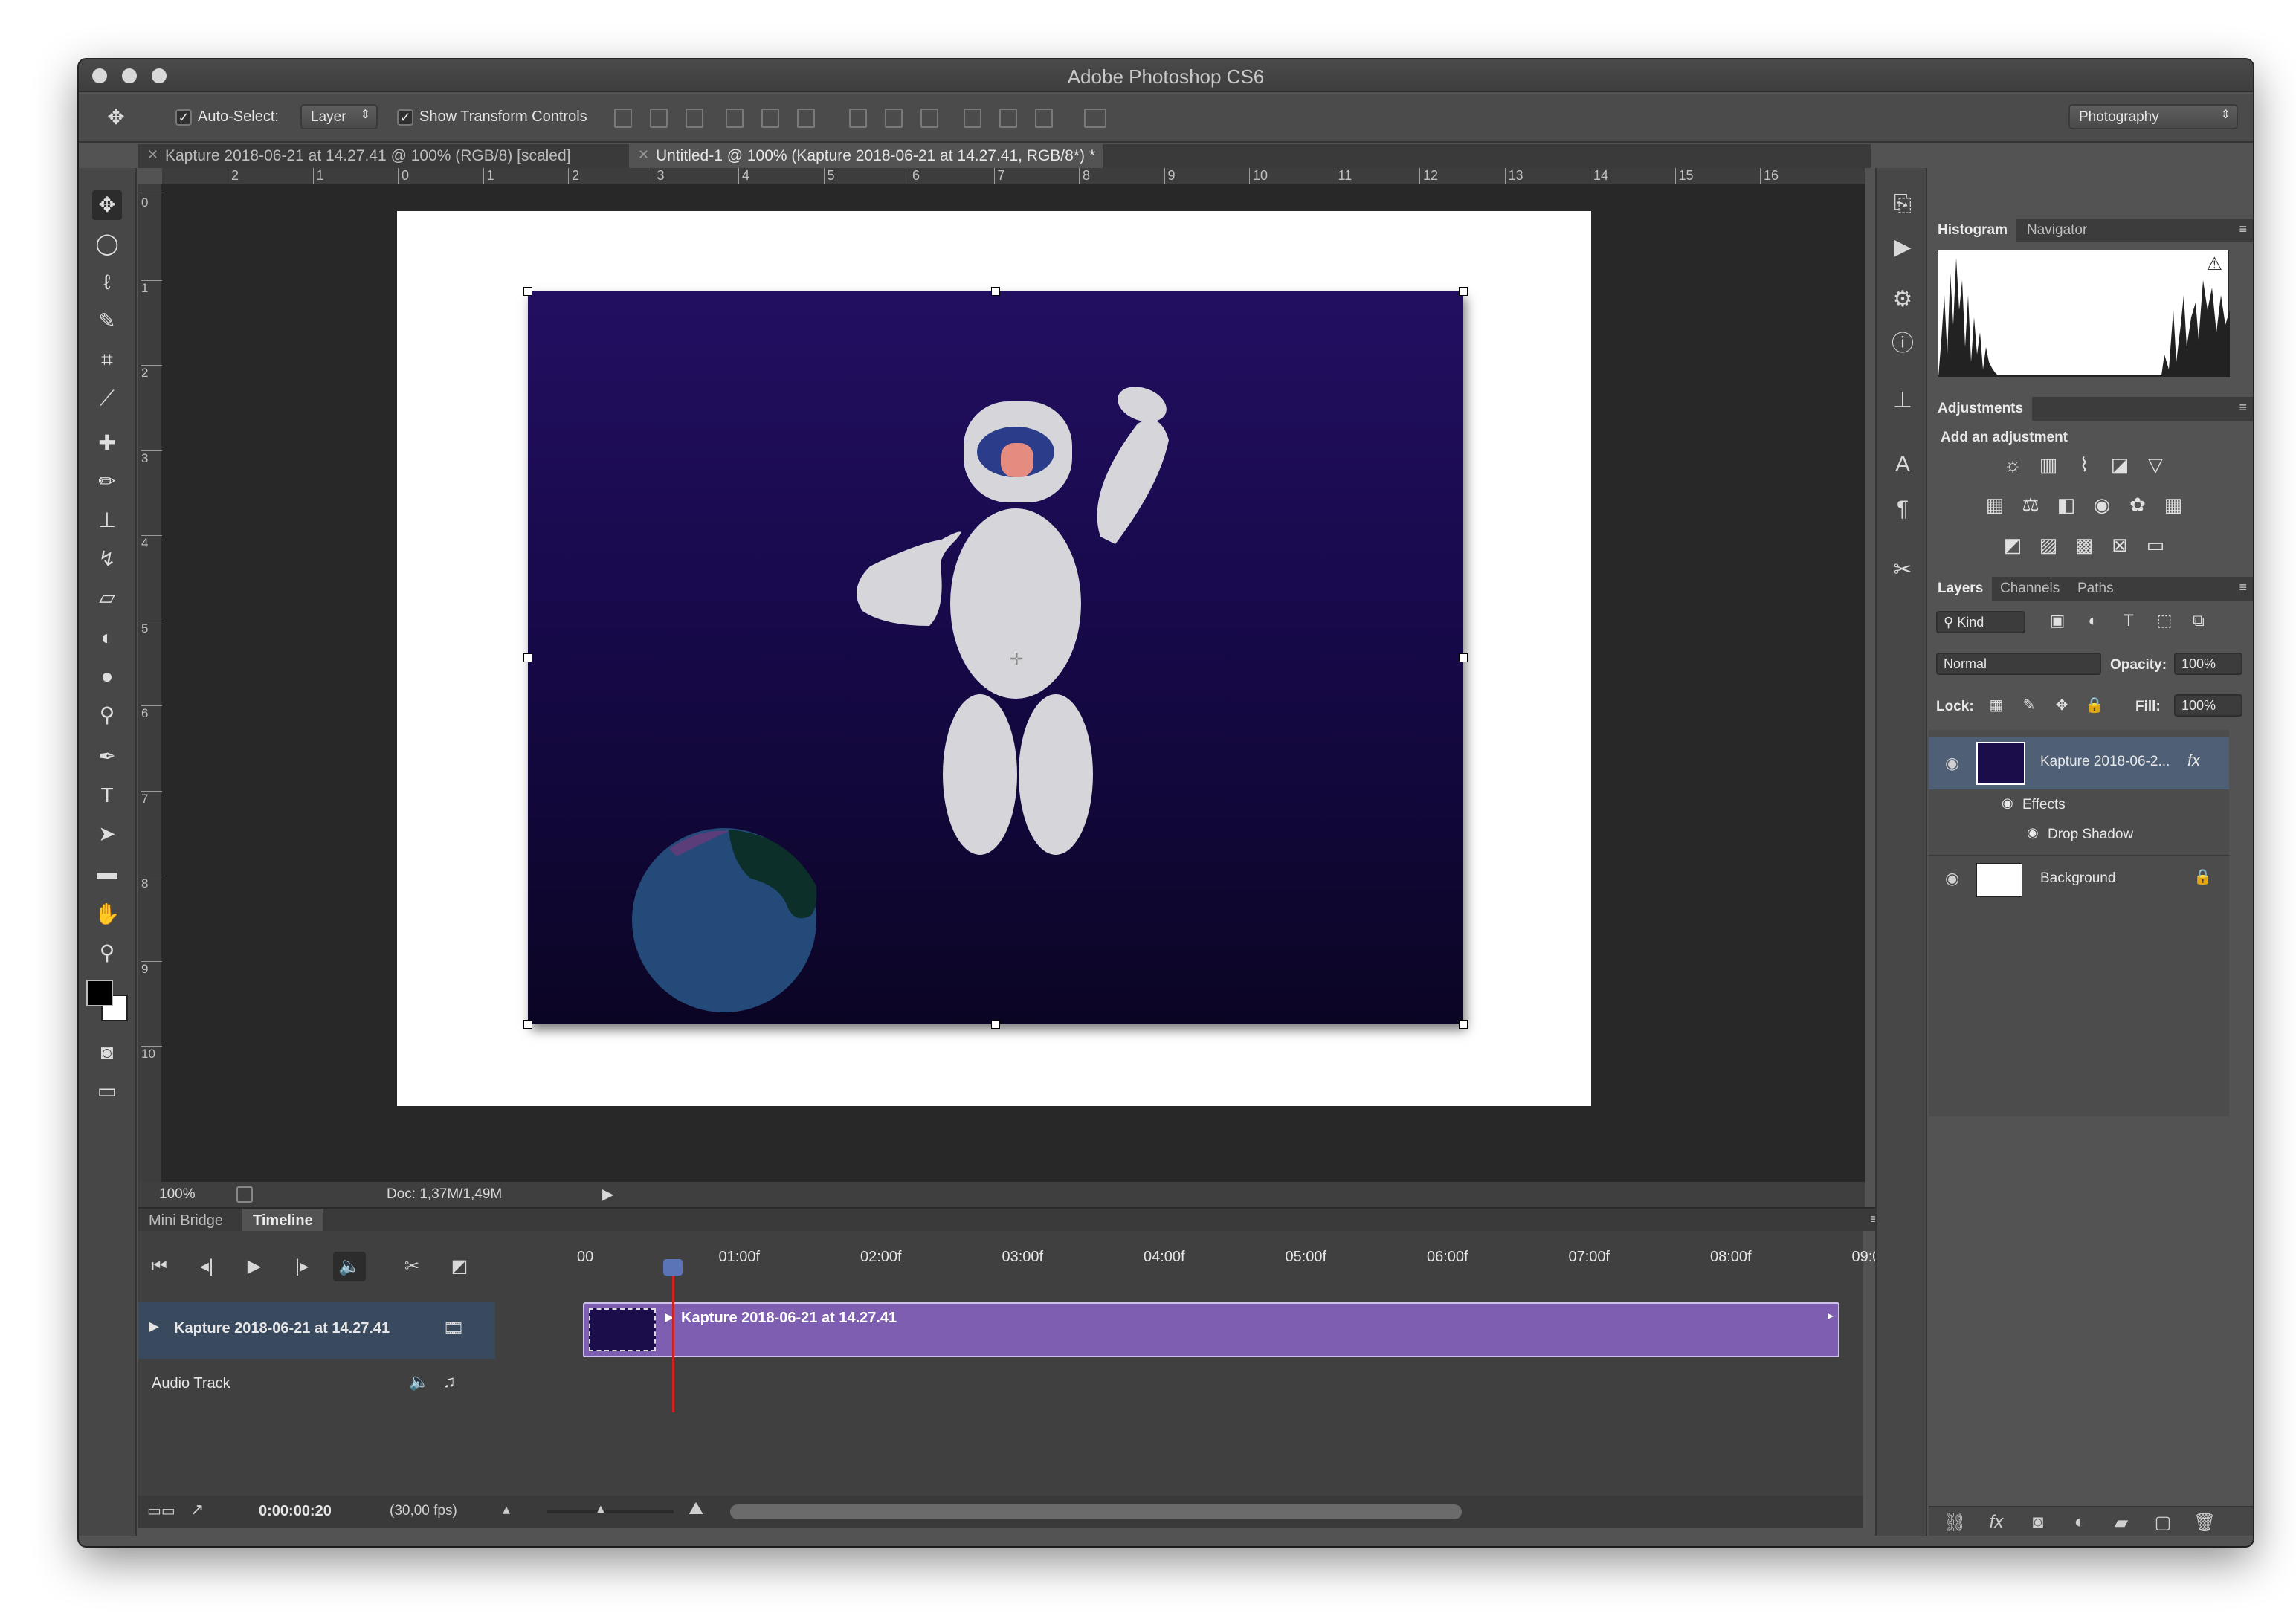 This screenshot has height=1613, width=2296. I want to click on gradient-map-icon: ▭, so click(2155, 545).